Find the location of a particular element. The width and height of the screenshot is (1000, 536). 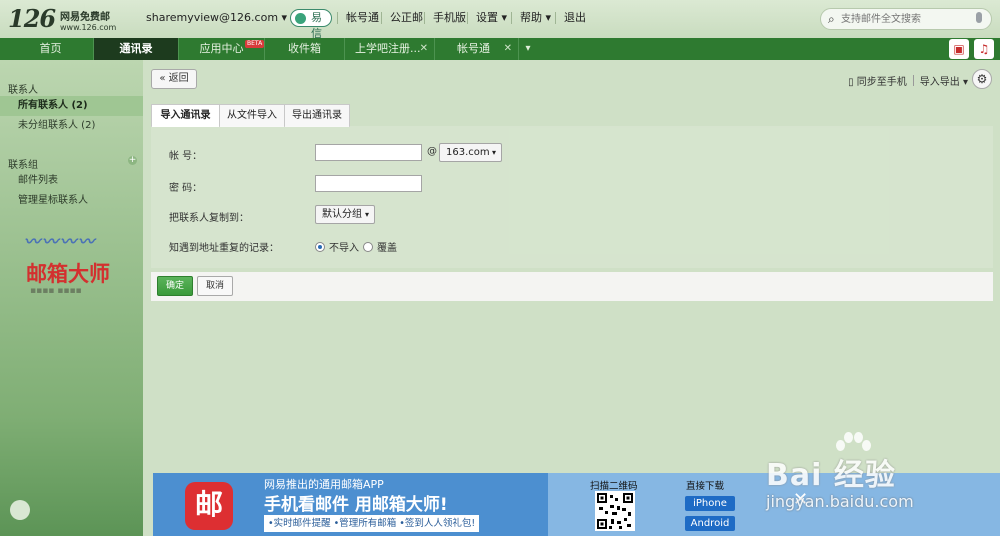

handwritten-logo-graphic: 〰〰〰〰 is located at coordinates (60, 241).